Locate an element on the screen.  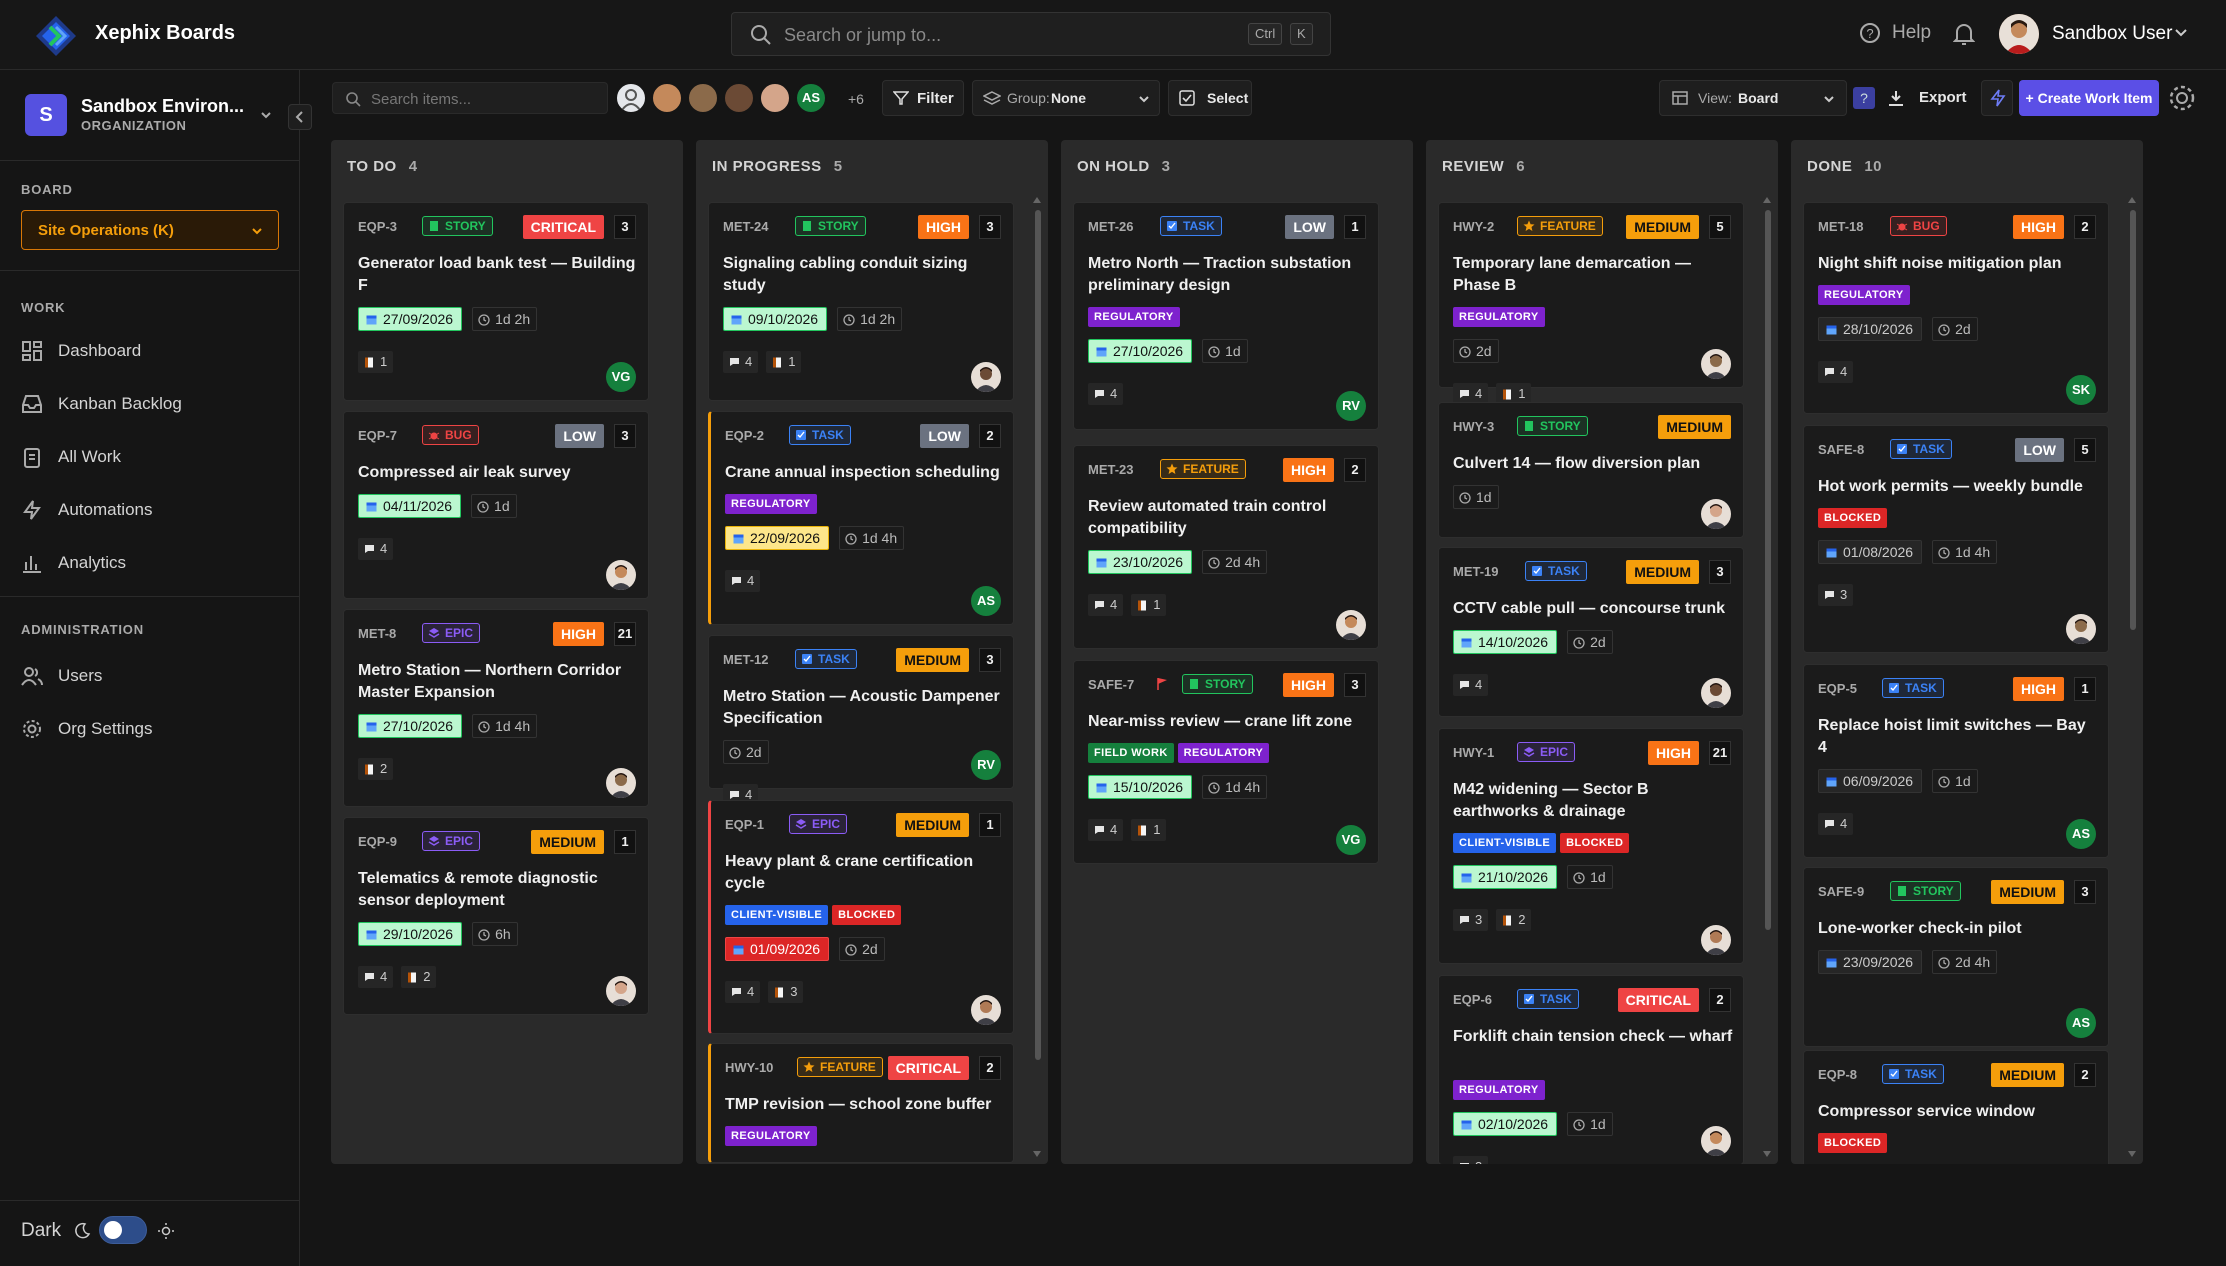
due-date: 29/10/2026 is located at coordinates (410, 934).